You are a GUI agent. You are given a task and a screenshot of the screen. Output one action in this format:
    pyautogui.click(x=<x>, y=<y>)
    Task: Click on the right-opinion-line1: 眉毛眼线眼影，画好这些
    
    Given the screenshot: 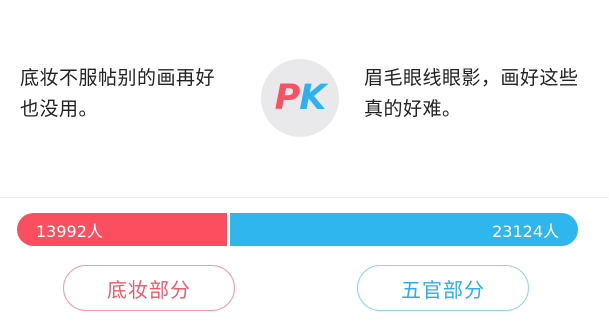 What is the action you would take?
    pyautogui.click(x=471, y=78)
    